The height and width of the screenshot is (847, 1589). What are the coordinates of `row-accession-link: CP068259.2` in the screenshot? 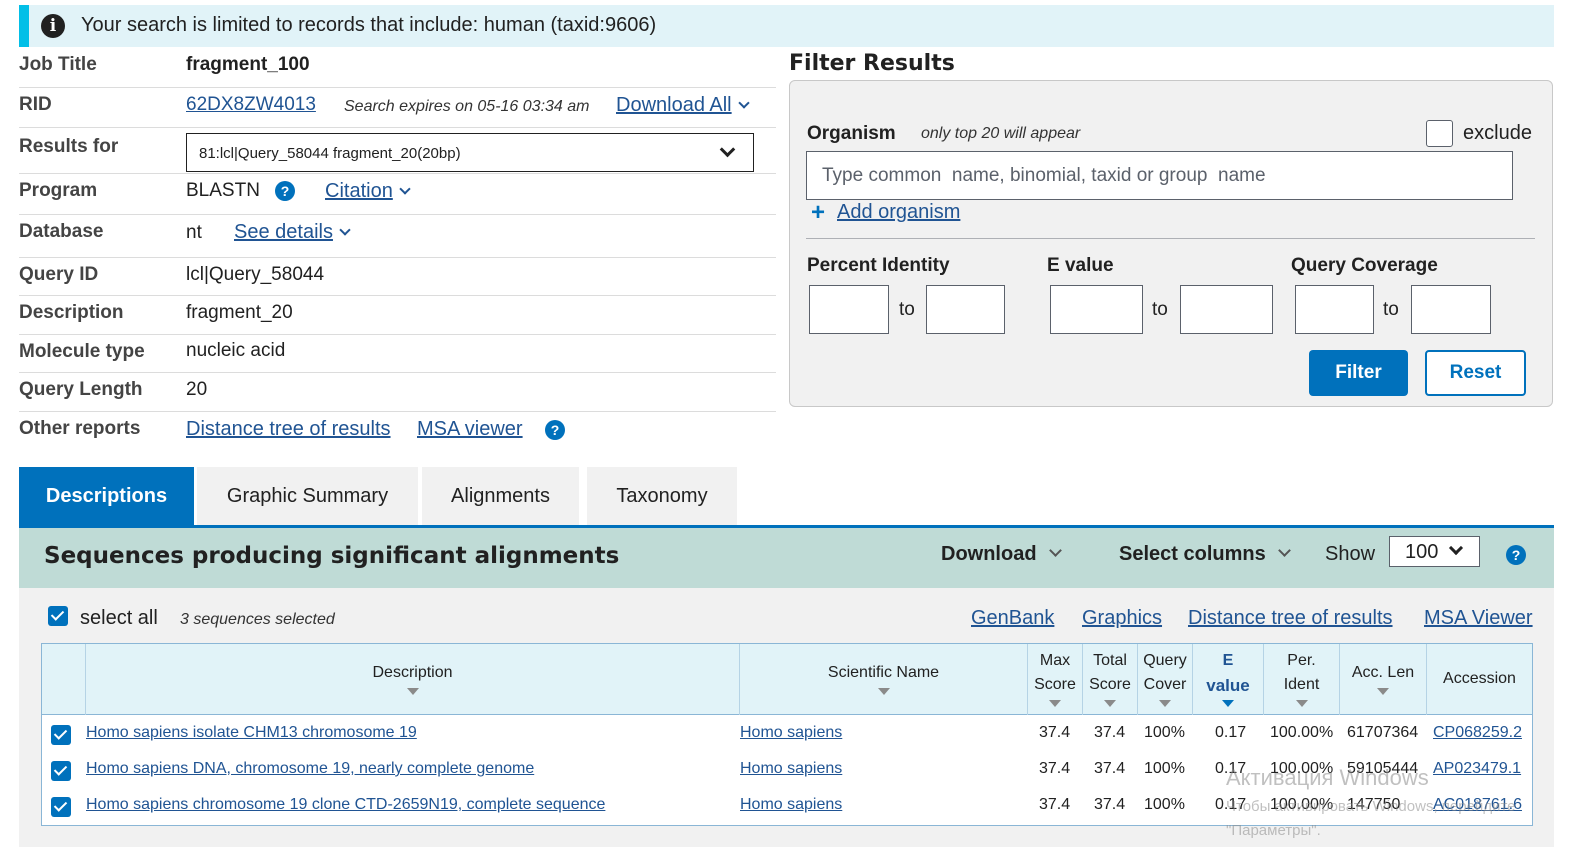 It's located at (1477, 733).